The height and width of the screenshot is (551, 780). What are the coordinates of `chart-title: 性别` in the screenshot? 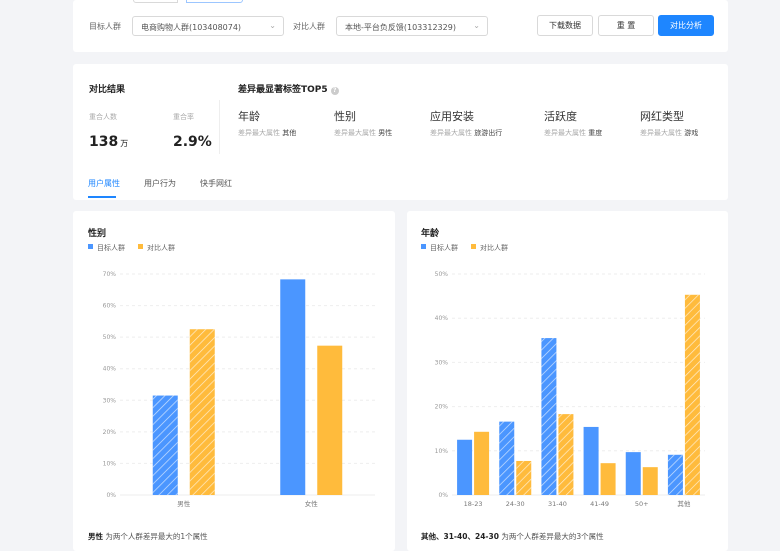 It's located at (97, 233).